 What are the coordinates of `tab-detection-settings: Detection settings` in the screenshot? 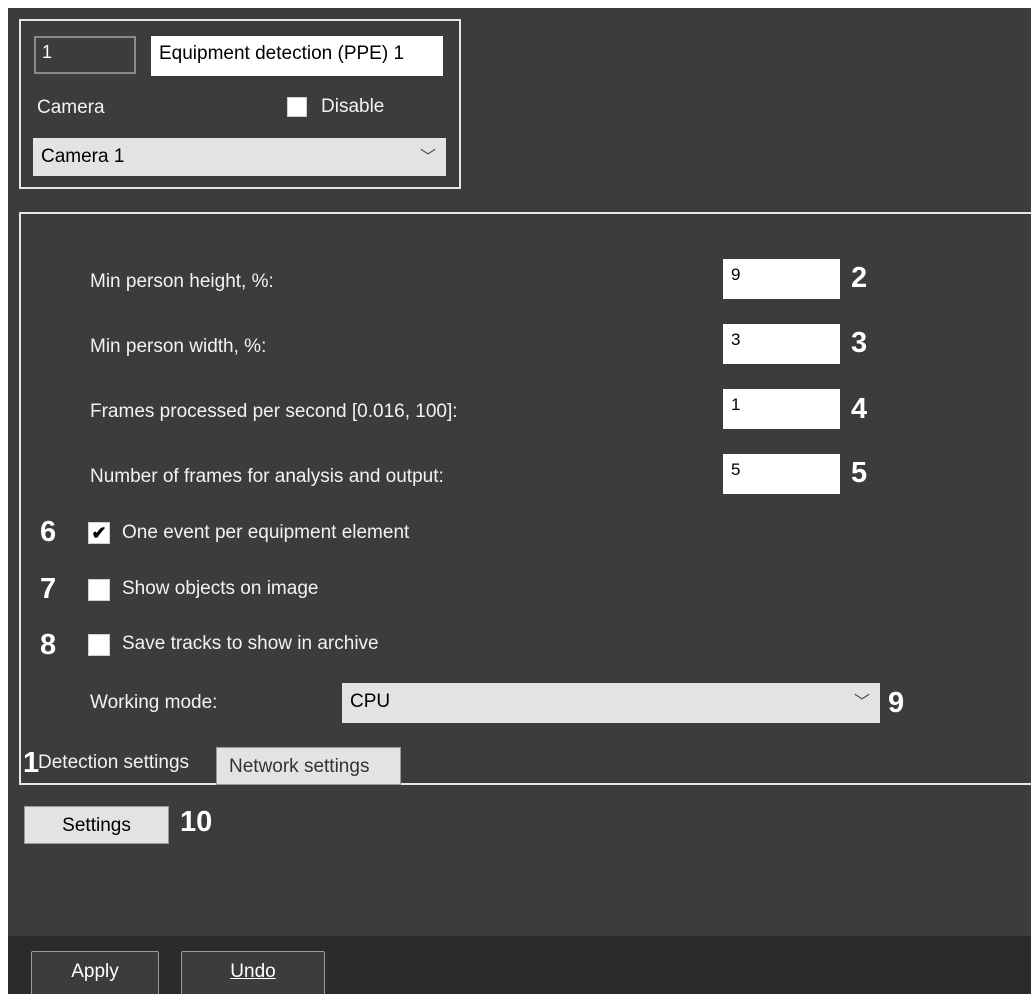 It's located at (113, 763).